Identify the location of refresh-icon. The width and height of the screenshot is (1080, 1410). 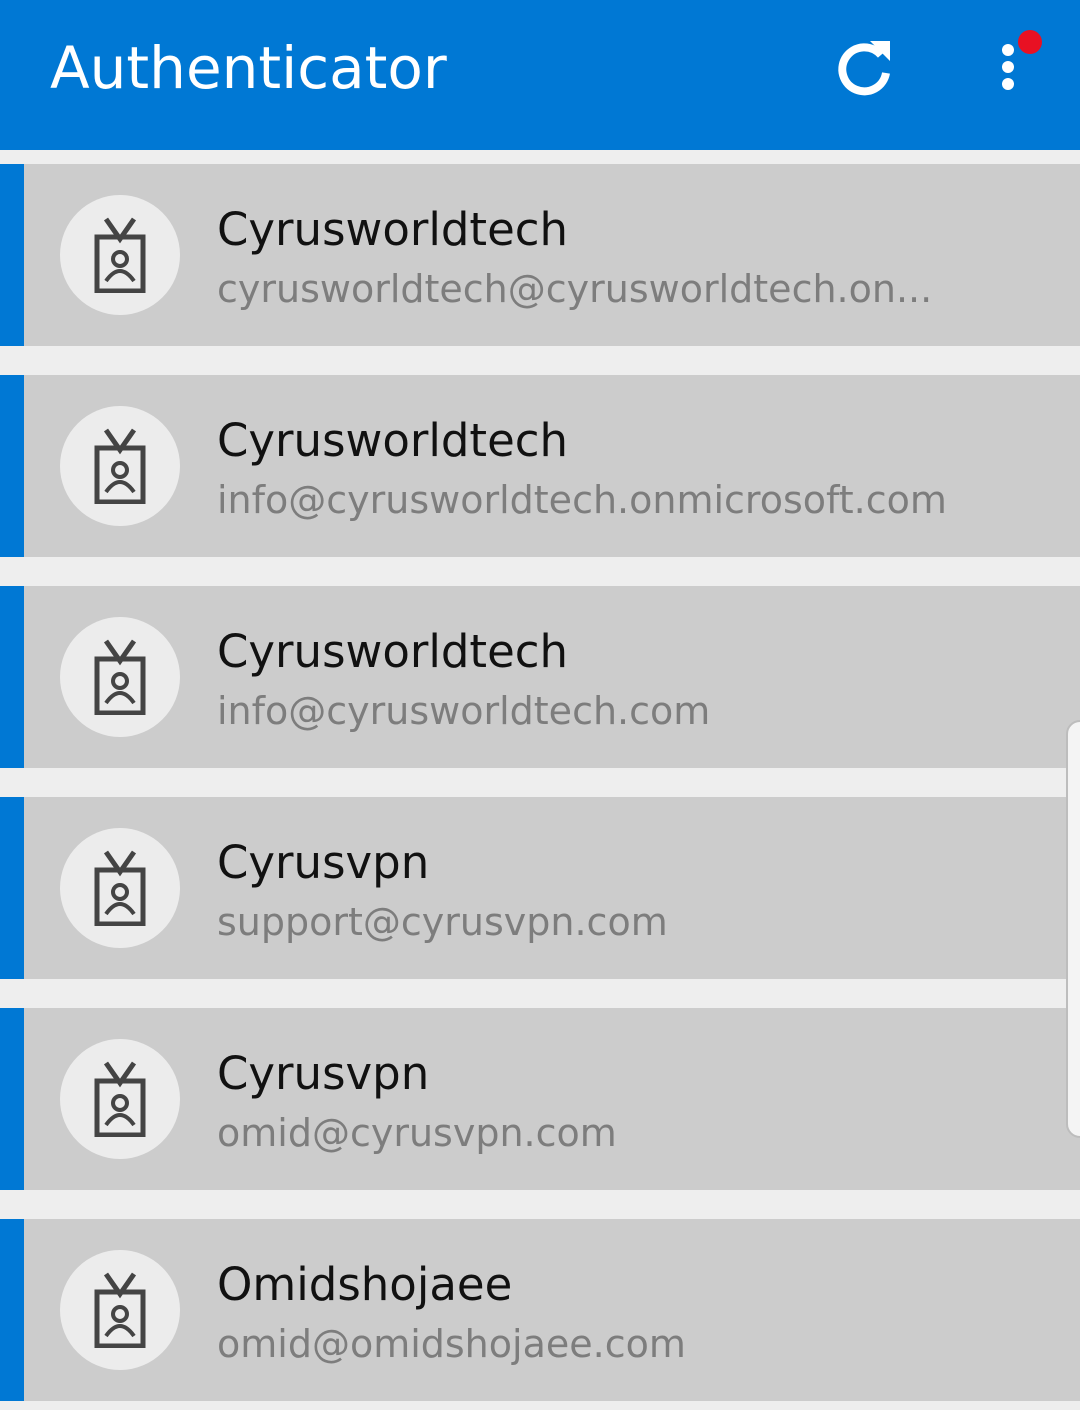
(864, 68).